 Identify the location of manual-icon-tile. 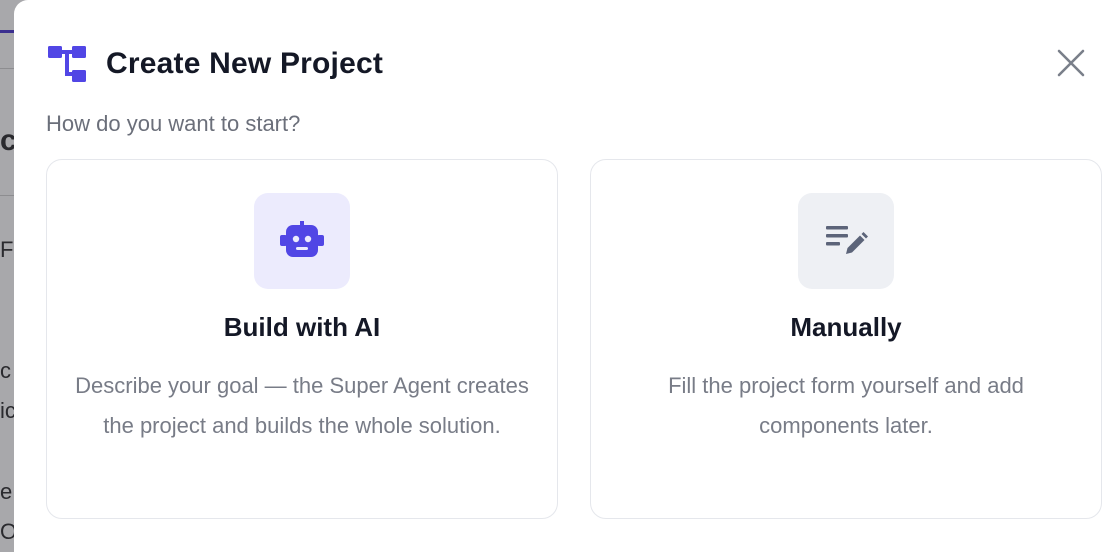
(846, 241).